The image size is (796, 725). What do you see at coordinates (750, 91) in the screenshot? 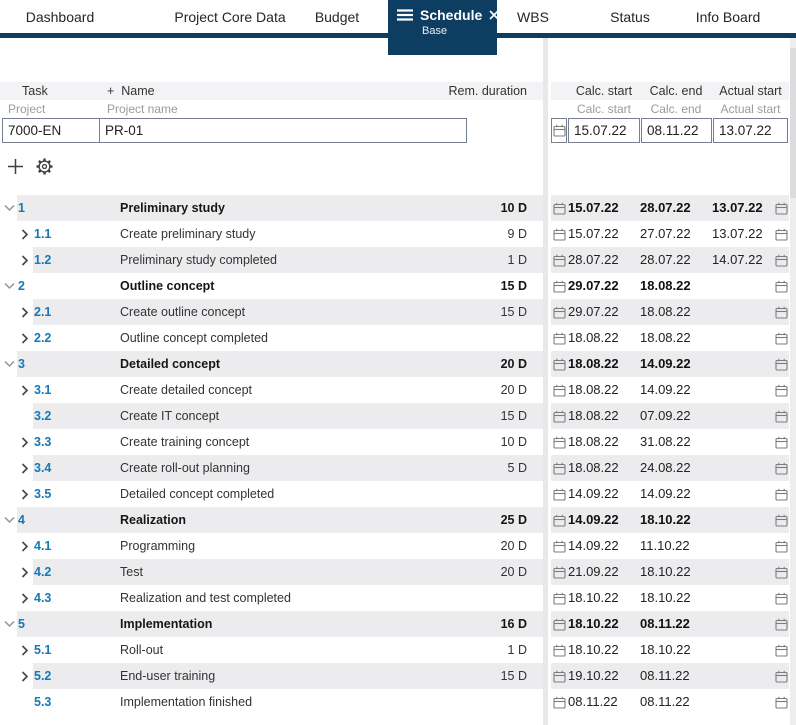
I see `column-header-actual-start: Actual start` at bounding box center [750, 91].